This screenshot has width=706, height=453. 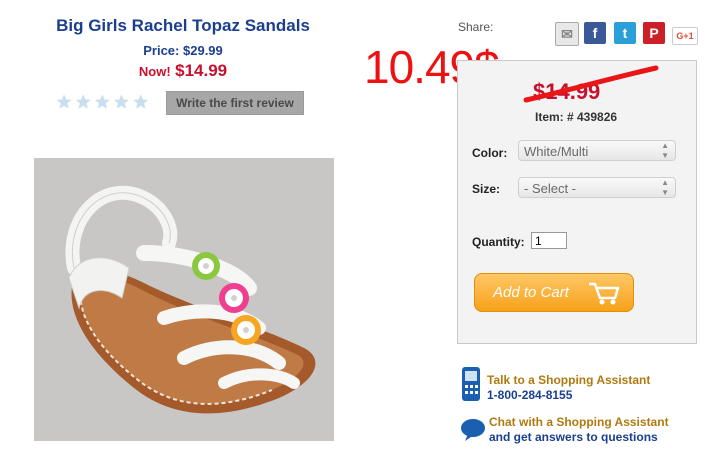 I want to click on chat-assistant-title: Chat with a Shopping Assistant, so click(x=579, y=422).